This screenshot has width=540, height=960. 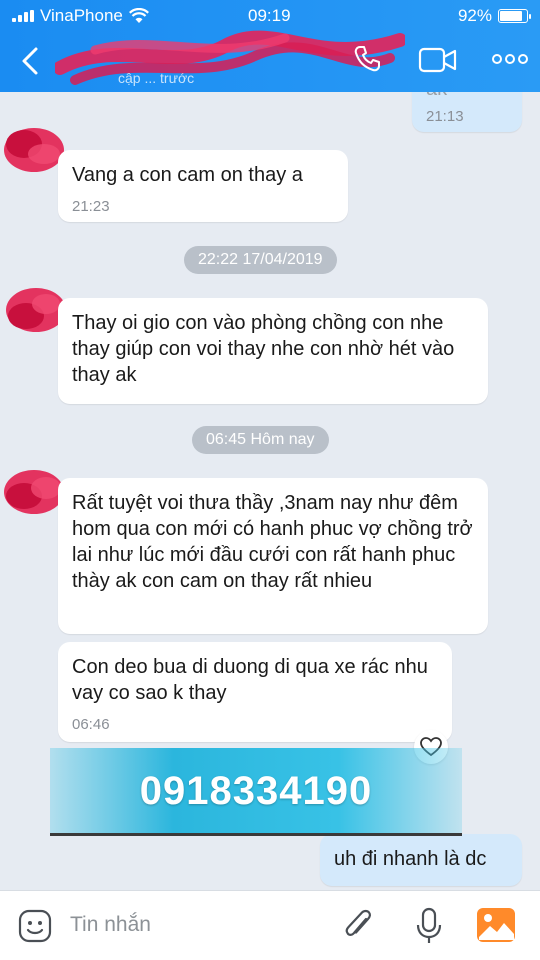 I want to click on message-bubble-sent: ak 21:13, so click(x=467, y=112).